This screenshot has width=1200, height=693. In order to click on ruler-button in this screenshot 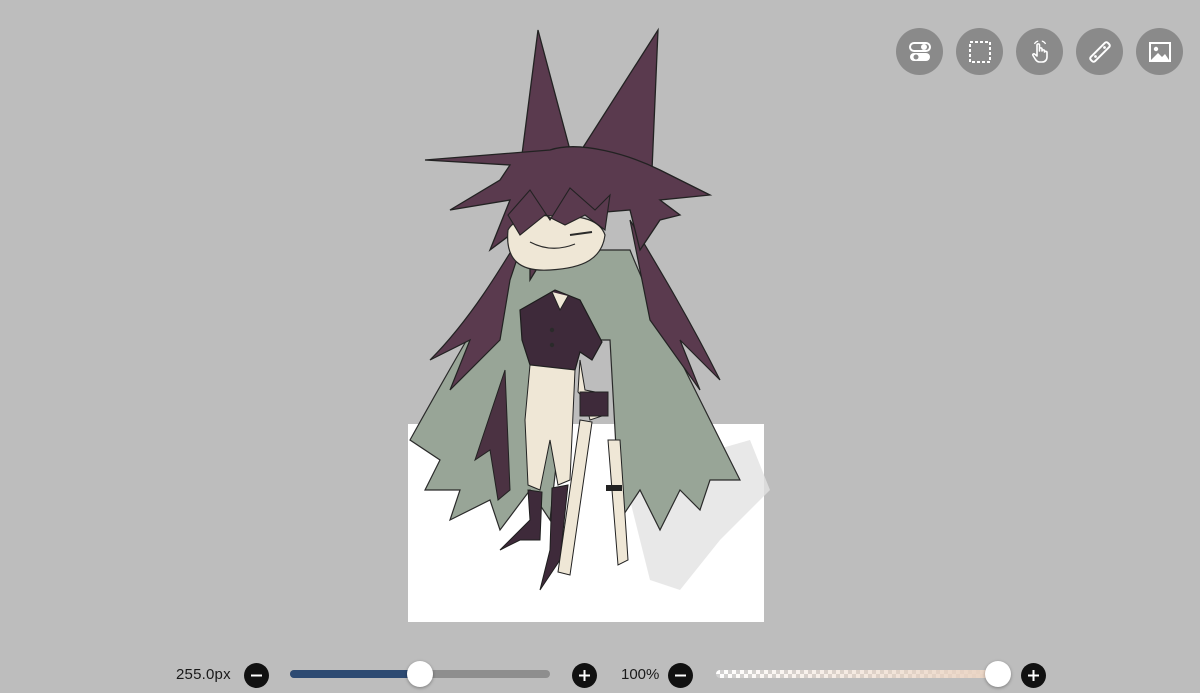, I will do `click(1099, 51)`.